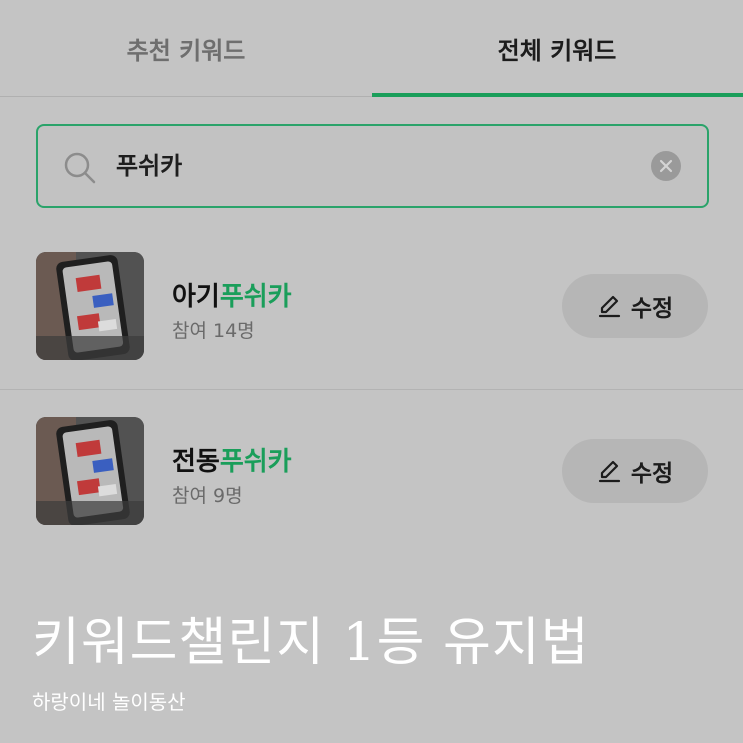 This screenshot has width=743, height=743. I want to click on active-tab-indicator, so click(557, 95).